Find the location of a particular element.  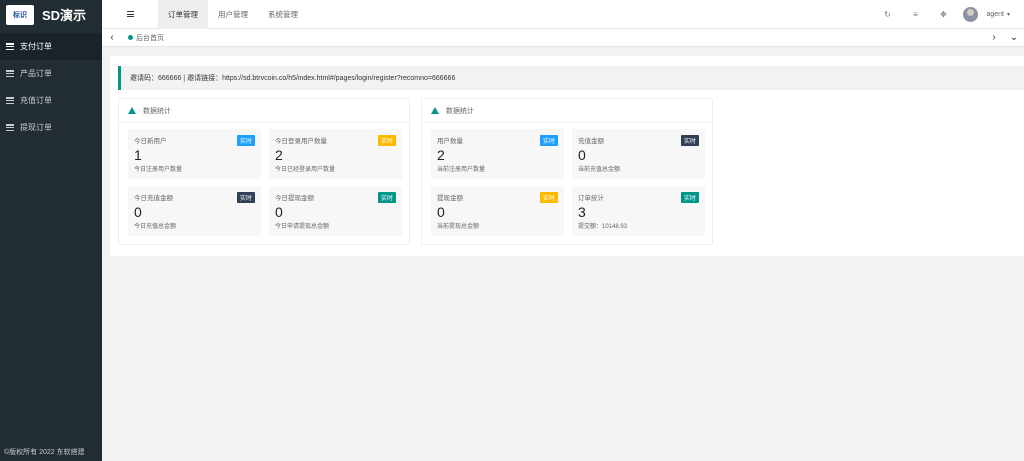

stat-card: 用户数量 实时 2 当前注册用户数量 is located at coordinates (497, 154).